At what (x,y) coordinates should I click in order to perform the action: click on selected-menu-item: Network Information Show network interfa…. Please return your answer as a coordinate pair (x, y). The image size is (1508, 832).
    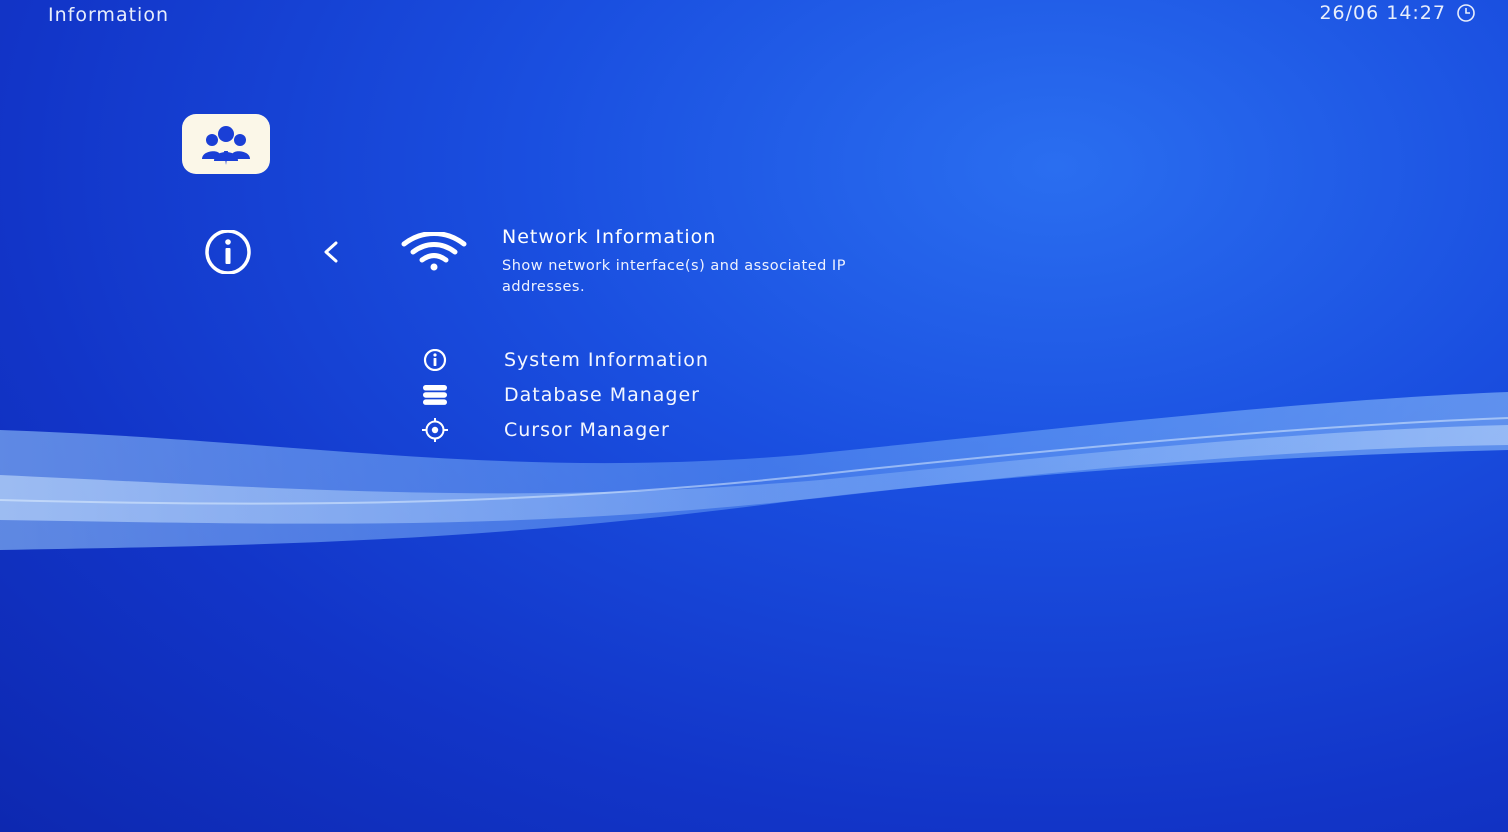
    Looking at the image, I should click on (717, 262).